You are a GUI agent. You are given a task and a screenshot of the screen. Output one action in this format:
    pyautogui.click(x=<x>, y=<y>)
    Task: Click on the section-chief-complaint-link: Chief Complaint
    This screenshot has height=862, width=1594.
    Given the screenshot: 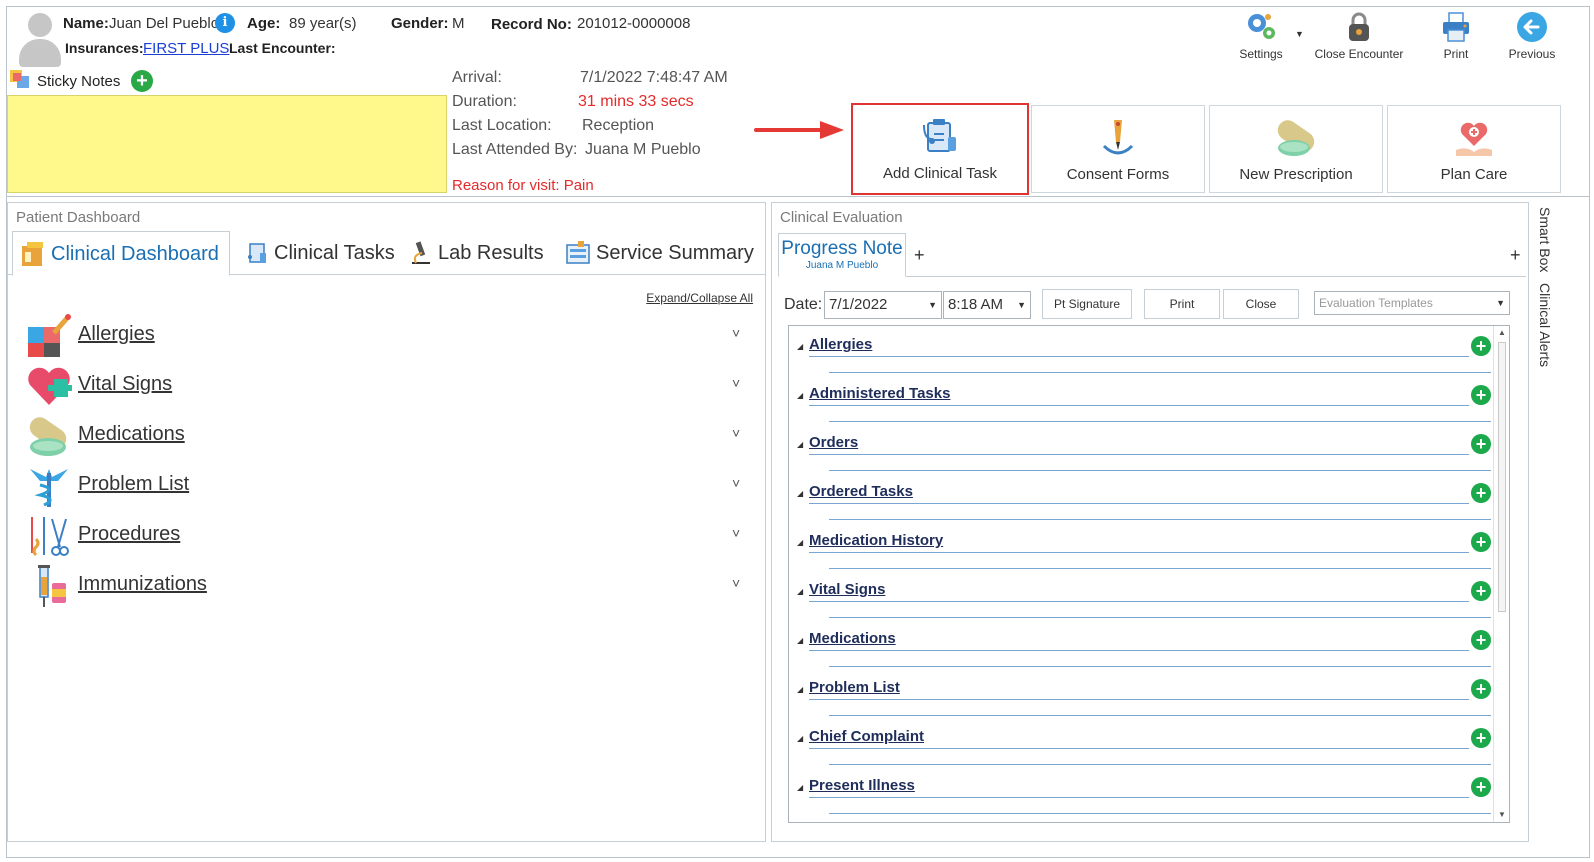 What is the action you would take?
    pyautogui.click(x=866, y=736)
    